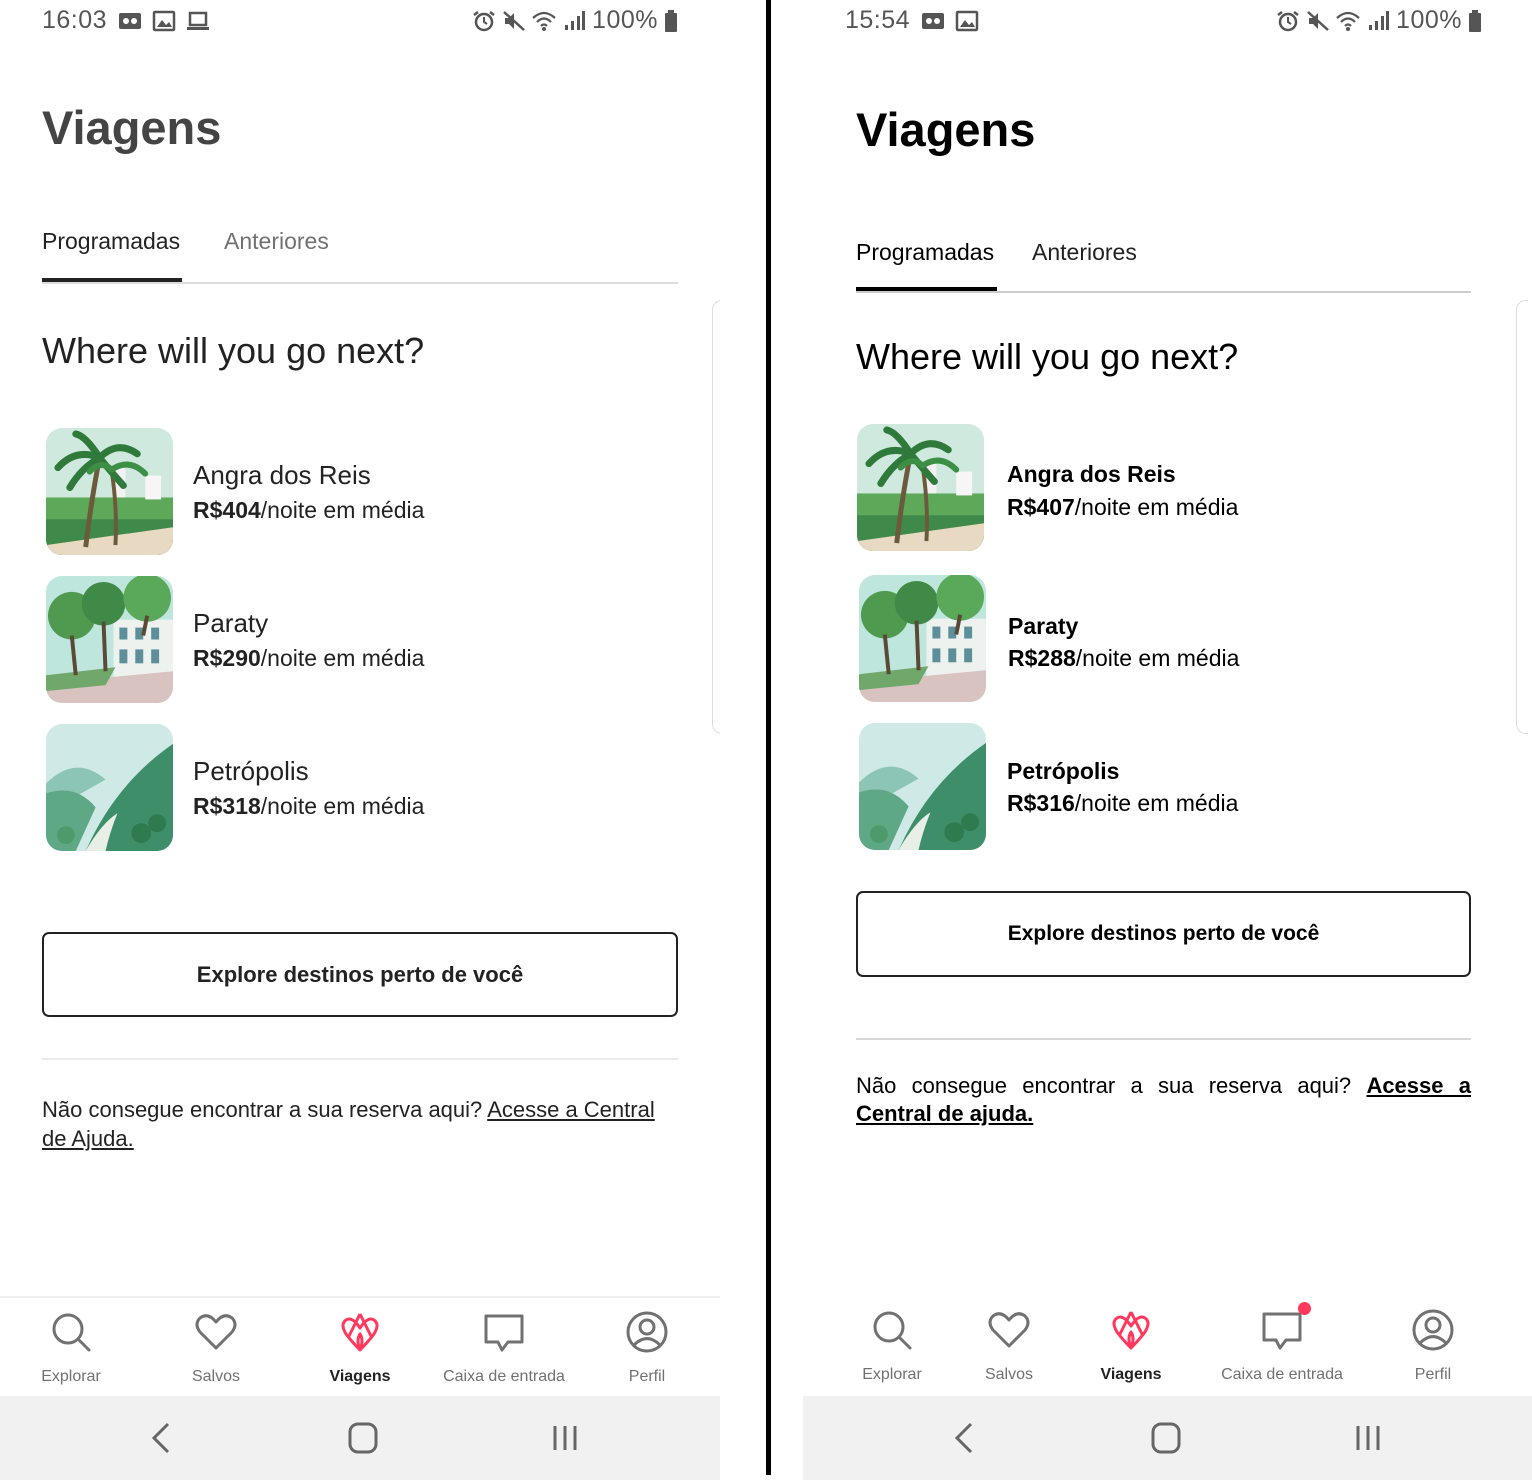 The height and width of the screenshot is (1480, 1532). I want to click on destination-item: Angra dos Reis R$404/noite em média, so click(346, 492).